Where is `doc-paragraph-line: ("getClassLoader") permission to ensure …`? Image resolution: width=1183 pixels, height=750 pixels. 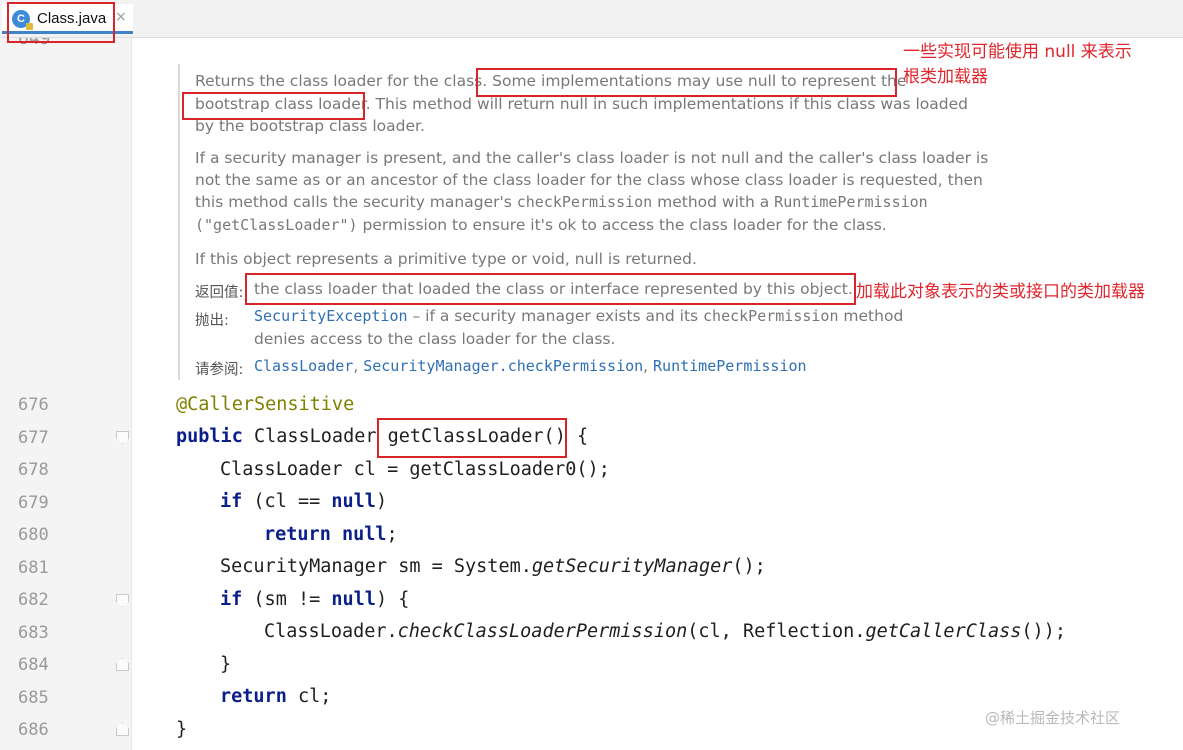
doc-paragraph-line: ("getClassLoader") permission to ensure … is located at coordinates (541, 225).